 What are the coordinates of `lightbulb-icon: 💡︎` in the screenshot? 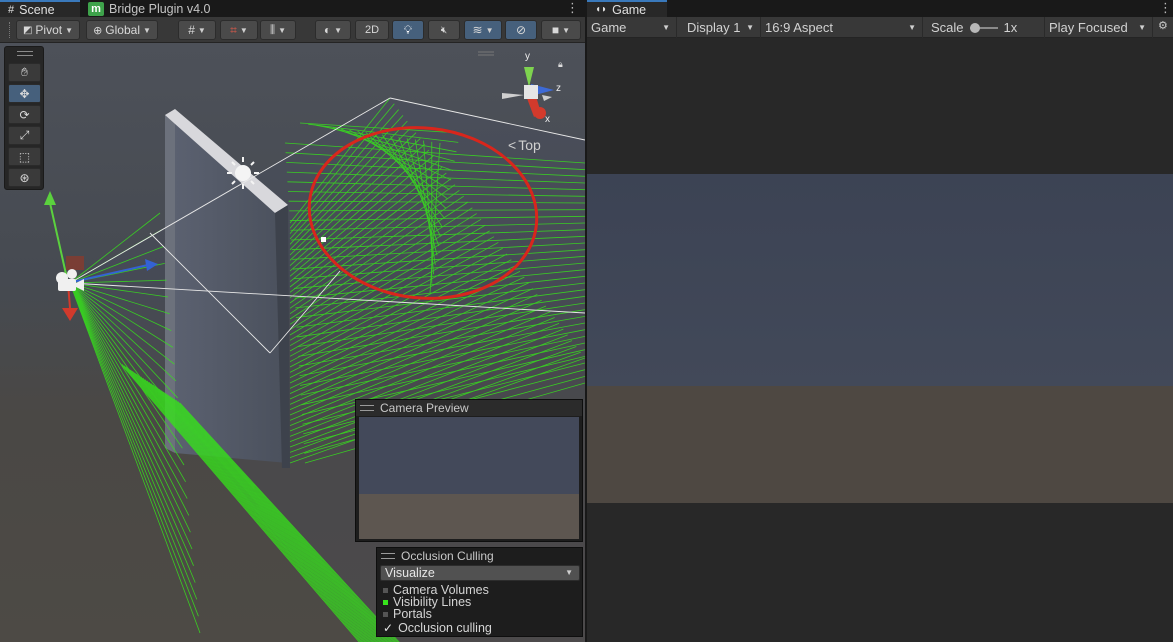 It's located at (408, 29).